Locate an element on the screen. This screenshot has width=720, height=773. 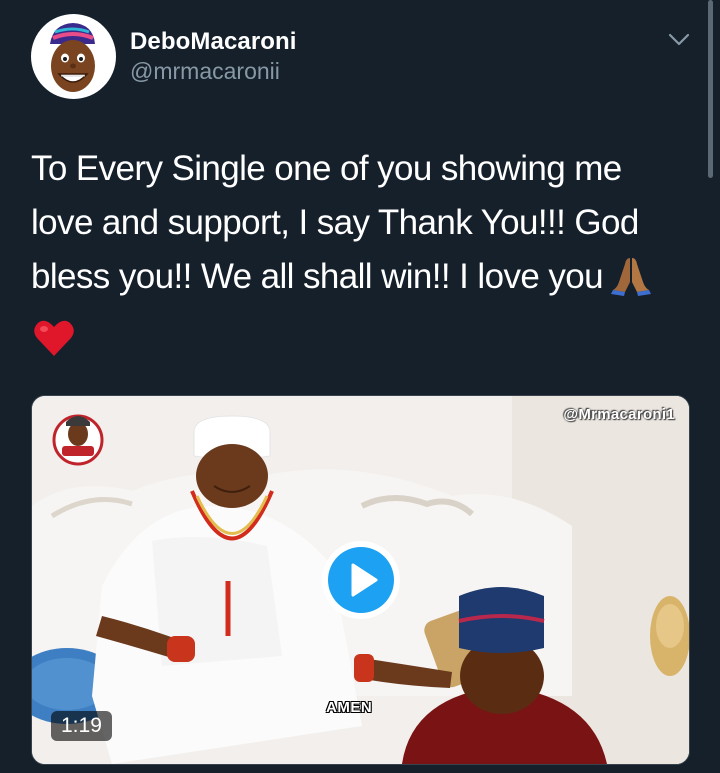
chevron-down-icon is located at coordinates (679, 40).